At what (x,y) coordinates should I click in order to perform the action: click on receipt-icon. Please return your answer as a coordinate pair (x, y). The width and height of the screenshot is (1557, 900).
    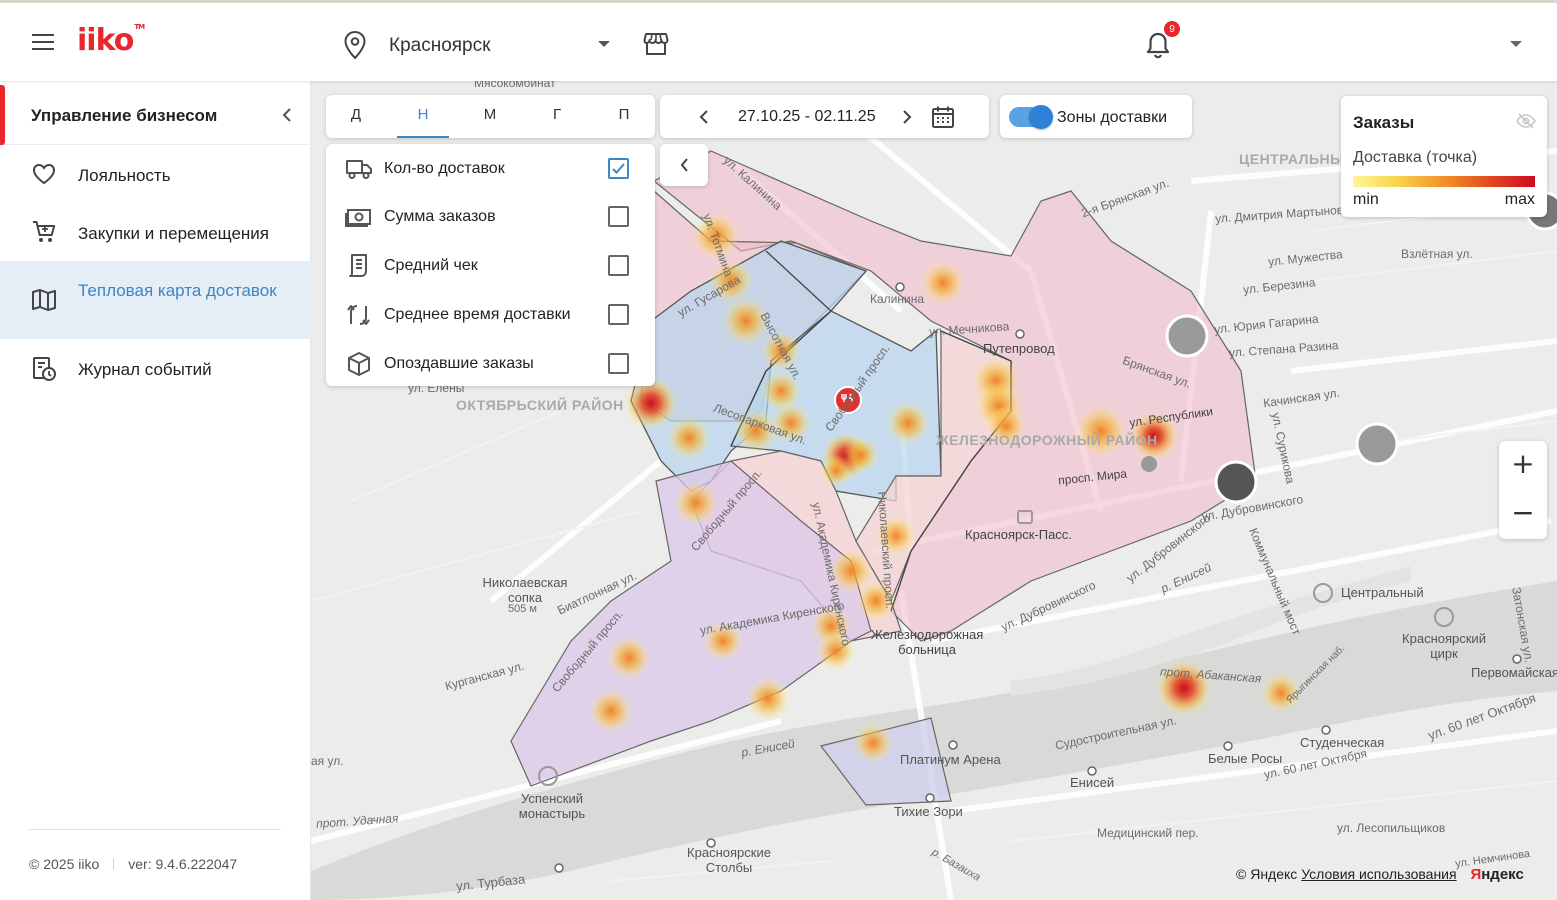
    Looking at the image, I should click on (358, 265).